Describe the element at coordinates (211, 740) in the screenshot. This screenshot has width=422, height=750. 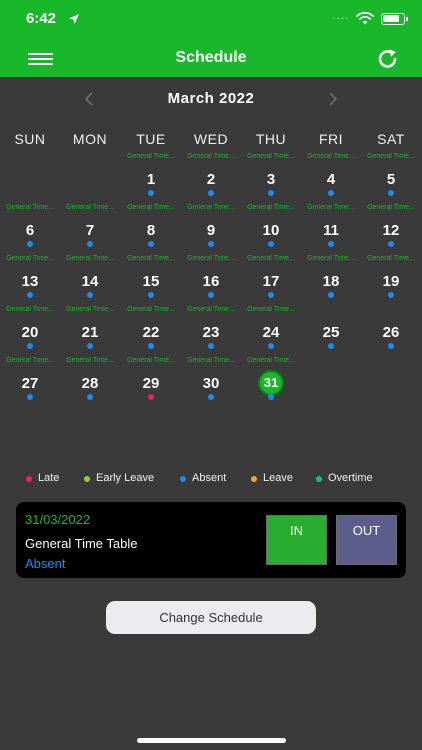
I see `home-indicator` at that location.